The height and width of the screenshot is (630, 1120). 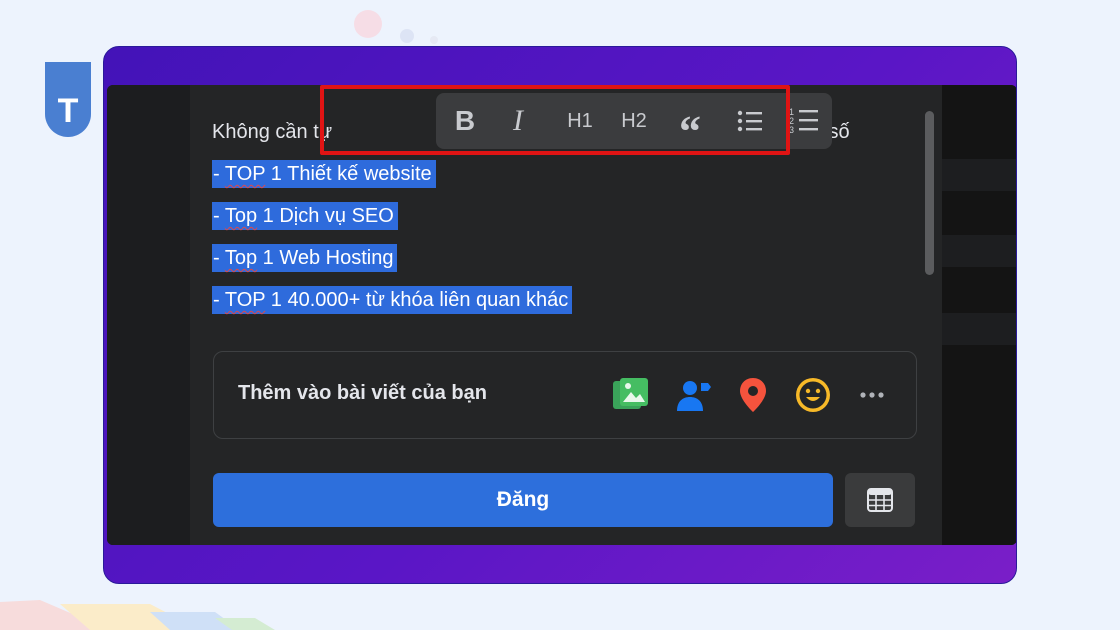 I want to click on location-button, so click(x=753, y=395).